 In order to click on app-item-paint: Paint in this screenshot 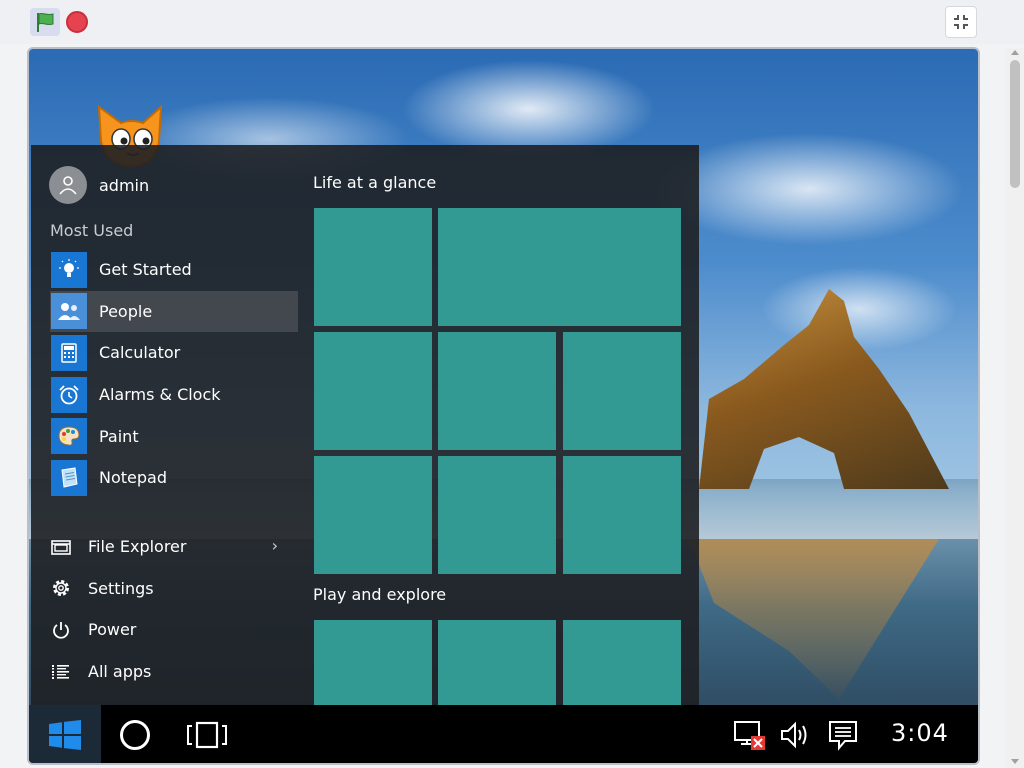, I will do `click(174, 436)`.